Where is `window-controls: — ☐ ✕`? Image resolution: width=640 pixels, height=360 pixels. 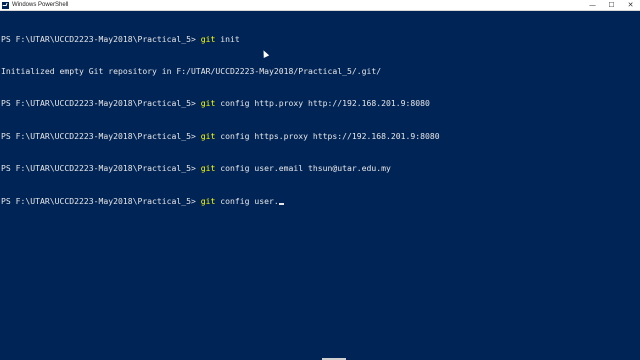
window-controls: — ☐ ✕ is located at coordinates (611, 5).